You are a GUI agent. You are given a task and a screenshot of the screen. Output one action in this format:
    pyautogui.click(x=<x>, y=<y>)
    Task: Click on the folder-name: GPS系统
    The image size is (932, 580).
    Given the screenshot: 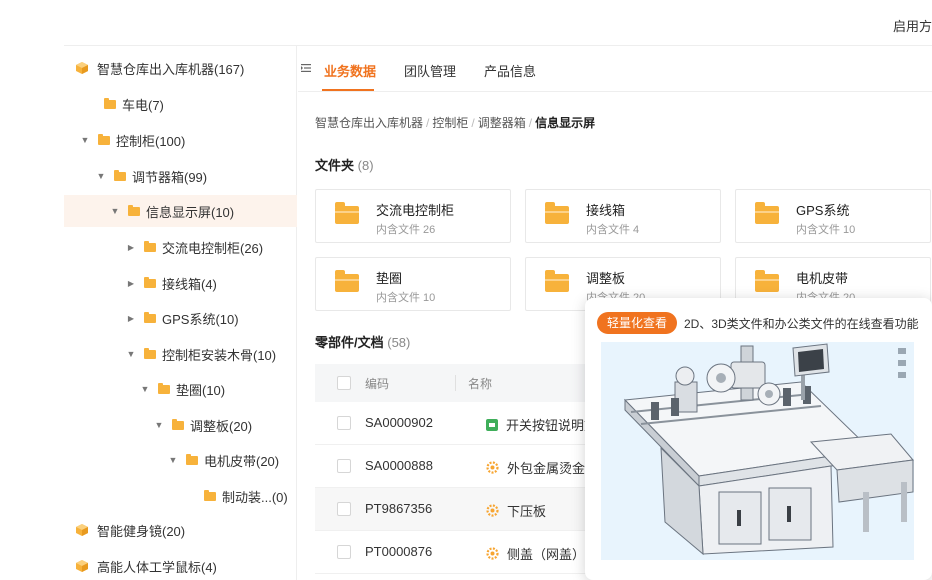 What is the action you would take?
    pyautogui.click(x=823, y=210)
    